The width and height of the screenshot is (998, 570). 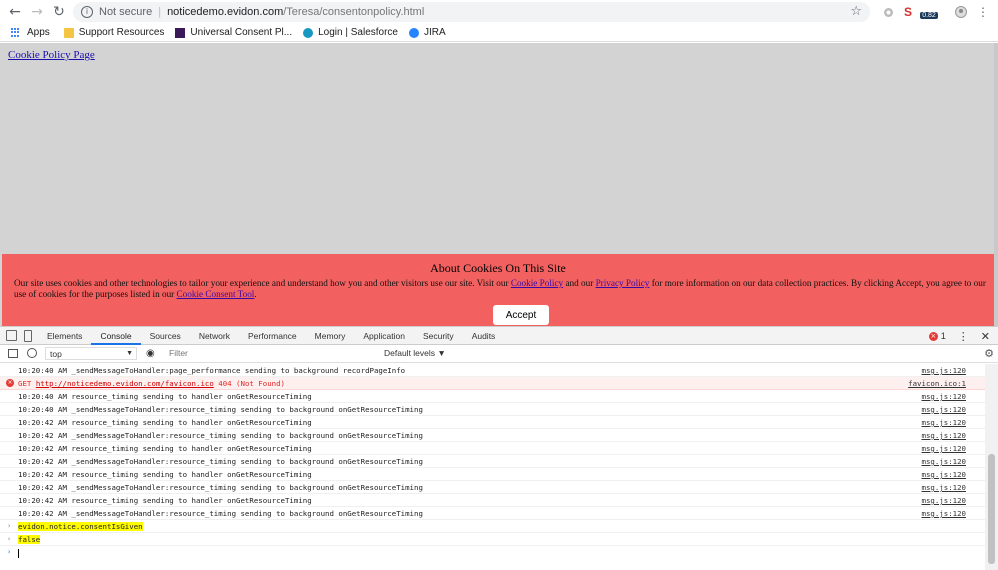 I want to click on reload-icon: ↻, so click(x=59, y=12).